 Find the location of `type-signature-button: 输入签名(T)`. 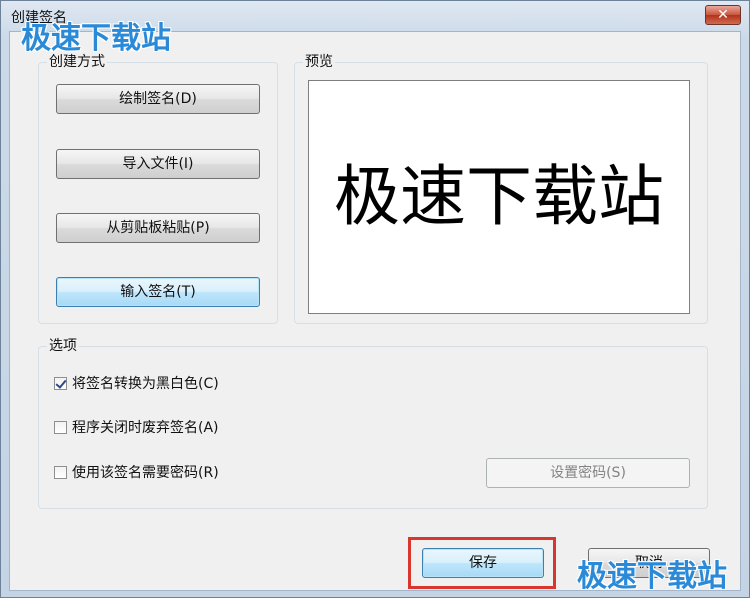

type-signature-button: 输入签名(T) is located at coordinates (158, 292).